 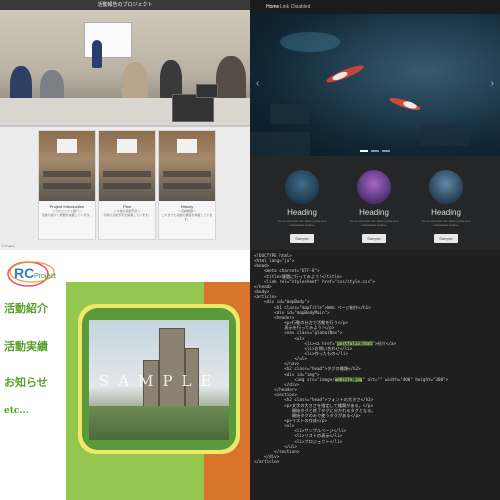 I want to click on navbar: Home Link Disabled, so click(x=375, y=7).